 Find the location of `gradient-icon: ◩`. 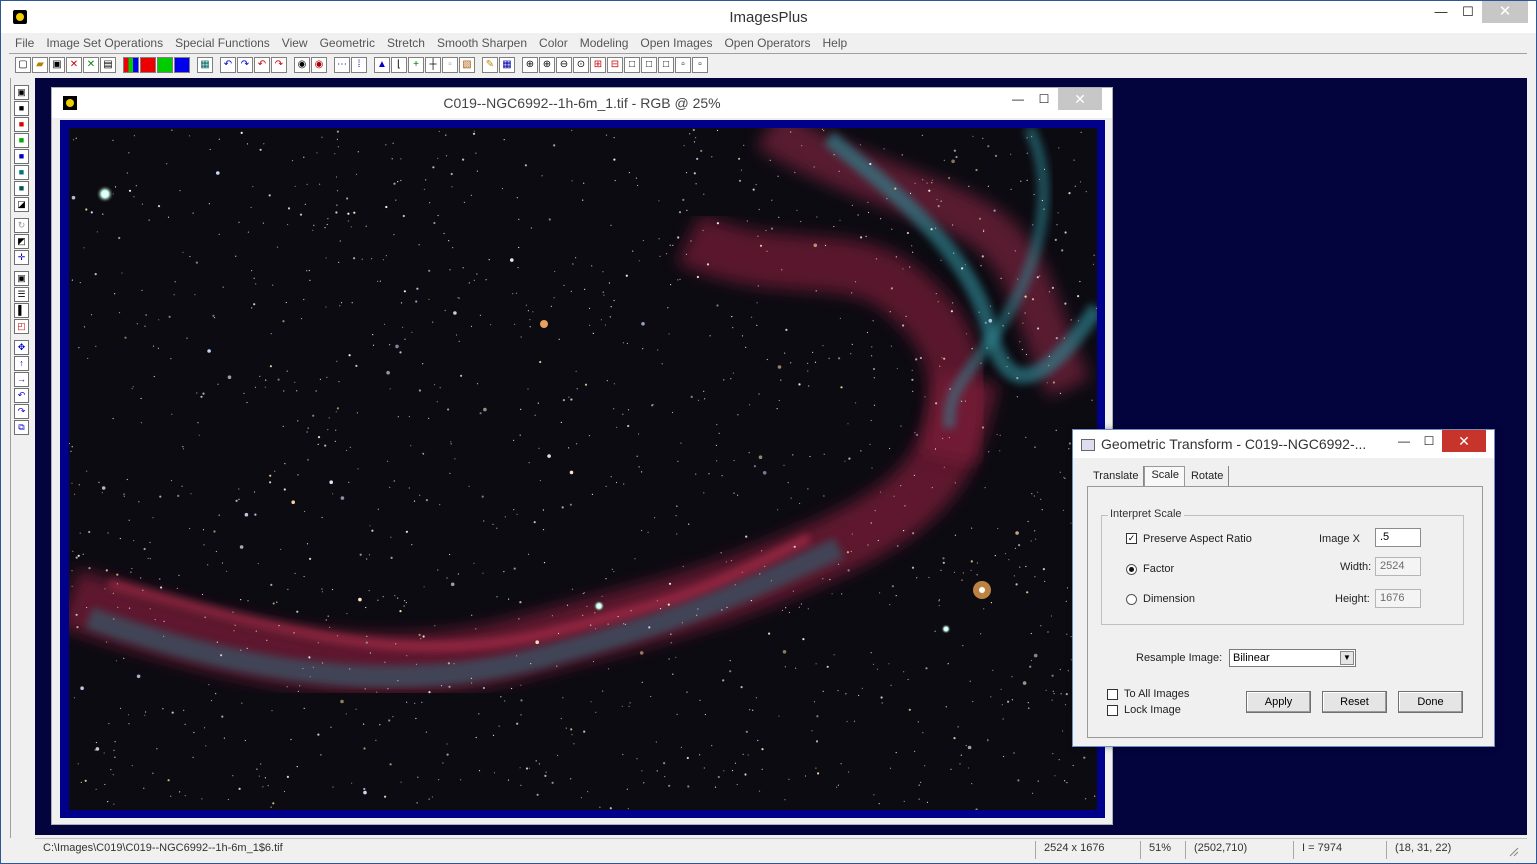

gradient-icon: ◩ is located at coordinates (21, 241).